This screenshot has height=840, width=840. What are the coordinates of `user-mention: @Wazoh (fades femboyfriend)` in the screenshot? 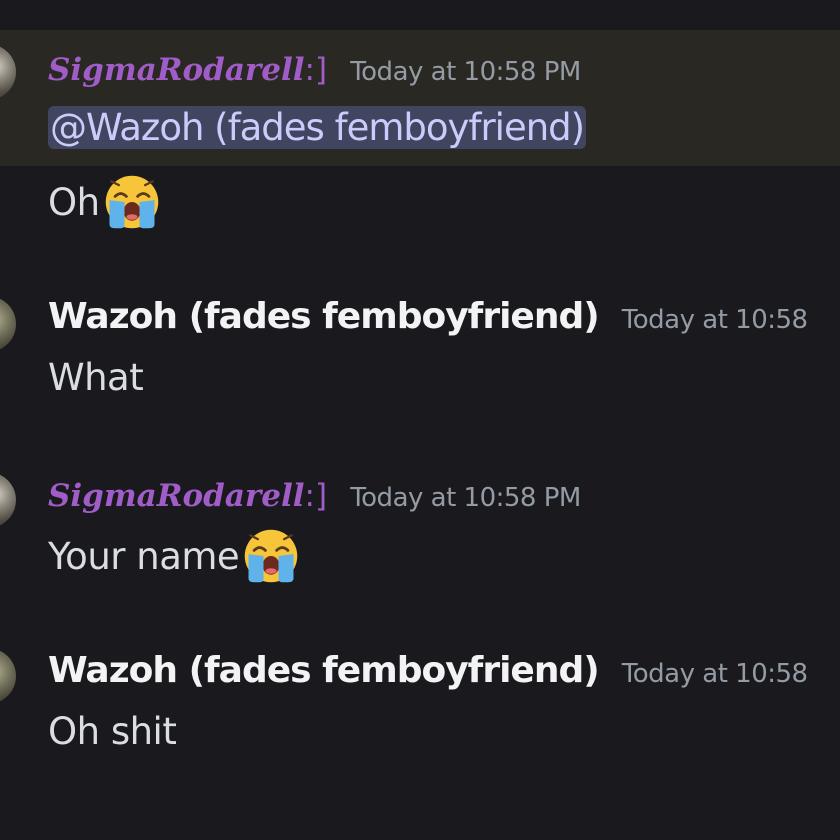 It's located at (317, 127).